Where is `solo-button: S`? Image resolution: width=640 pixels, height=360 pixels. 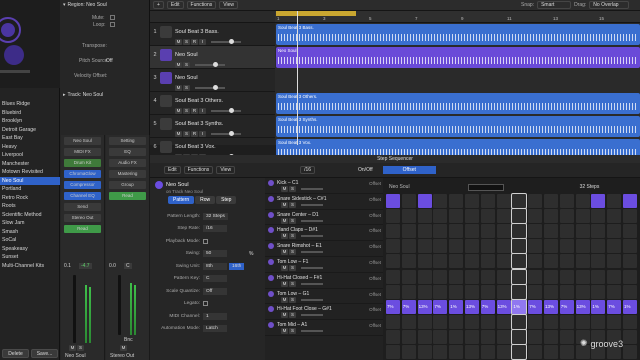
solo-button: S is located at coordinates (80, 348).